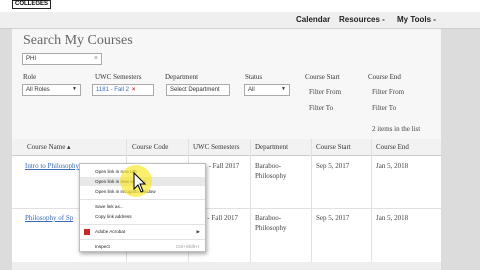  Describe the element at coordinates (216, 147) in the screenshot. I see `col-semesters: UWC Semesters` at that location.